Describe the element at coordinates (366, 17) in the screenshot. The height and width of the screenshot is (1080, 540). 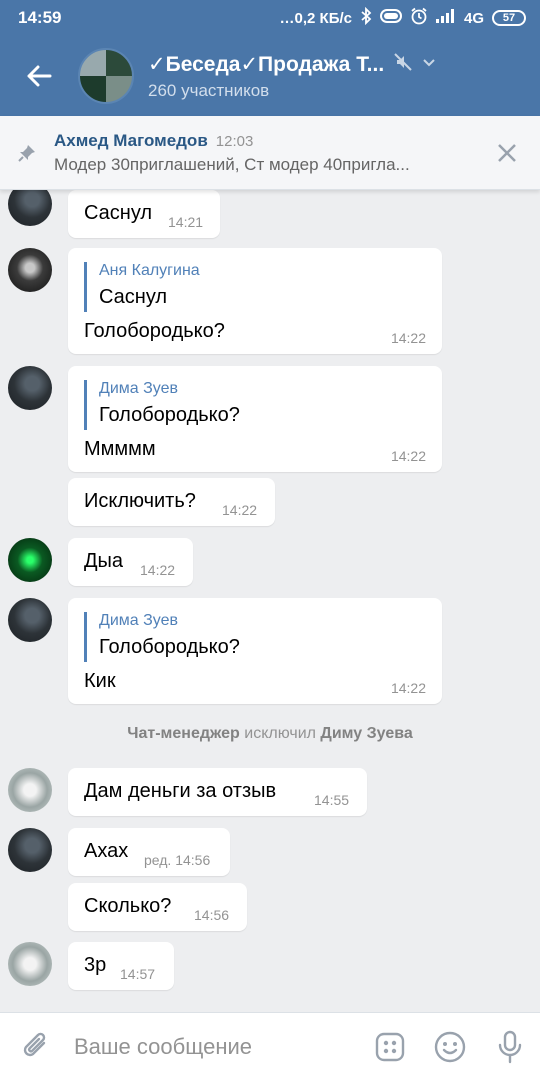
I see `bluetooth-icon` at that location.